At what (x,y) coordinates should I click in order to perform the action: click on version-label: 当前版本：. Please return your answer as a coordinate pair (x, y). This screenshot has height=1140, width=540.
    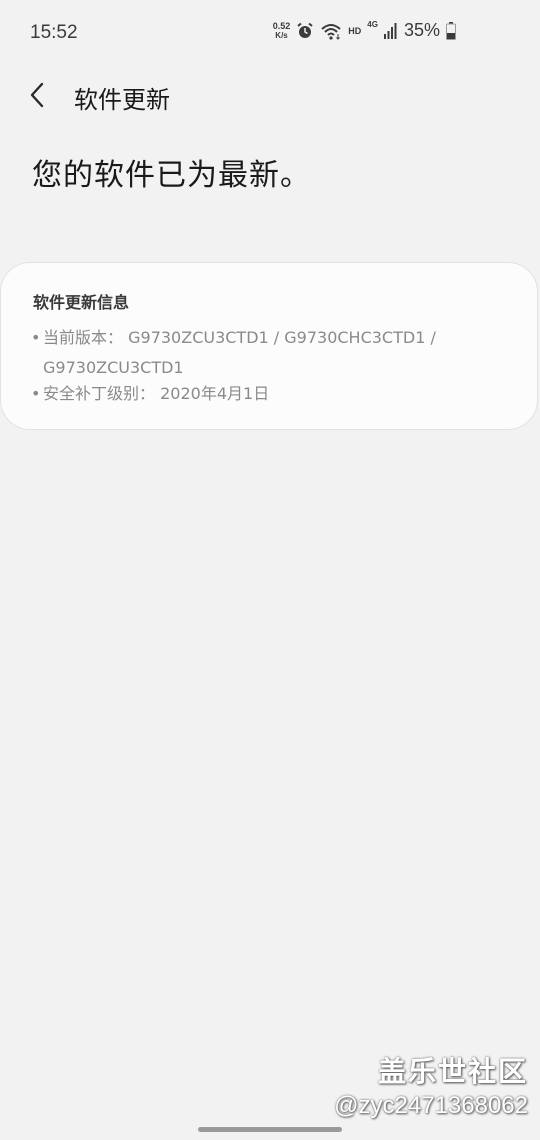
    Looking at the image, I should click on (83, 337).